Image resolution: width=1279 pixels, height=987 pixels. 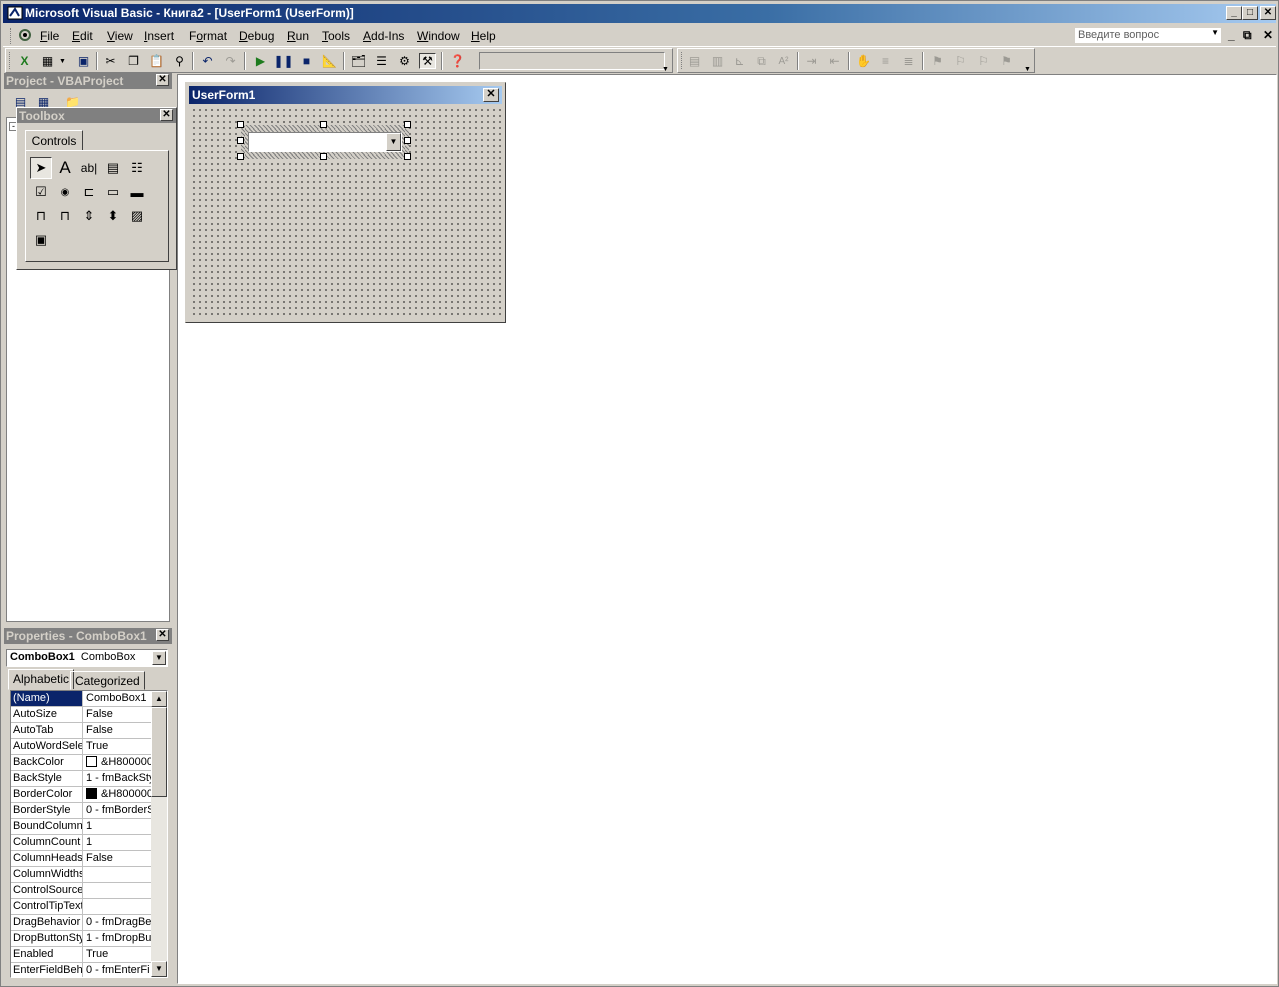 What do you see at coordinates (110, 61) in the screenshot?
I see `cut-icon: ✂` at bounding box center [110, 61].